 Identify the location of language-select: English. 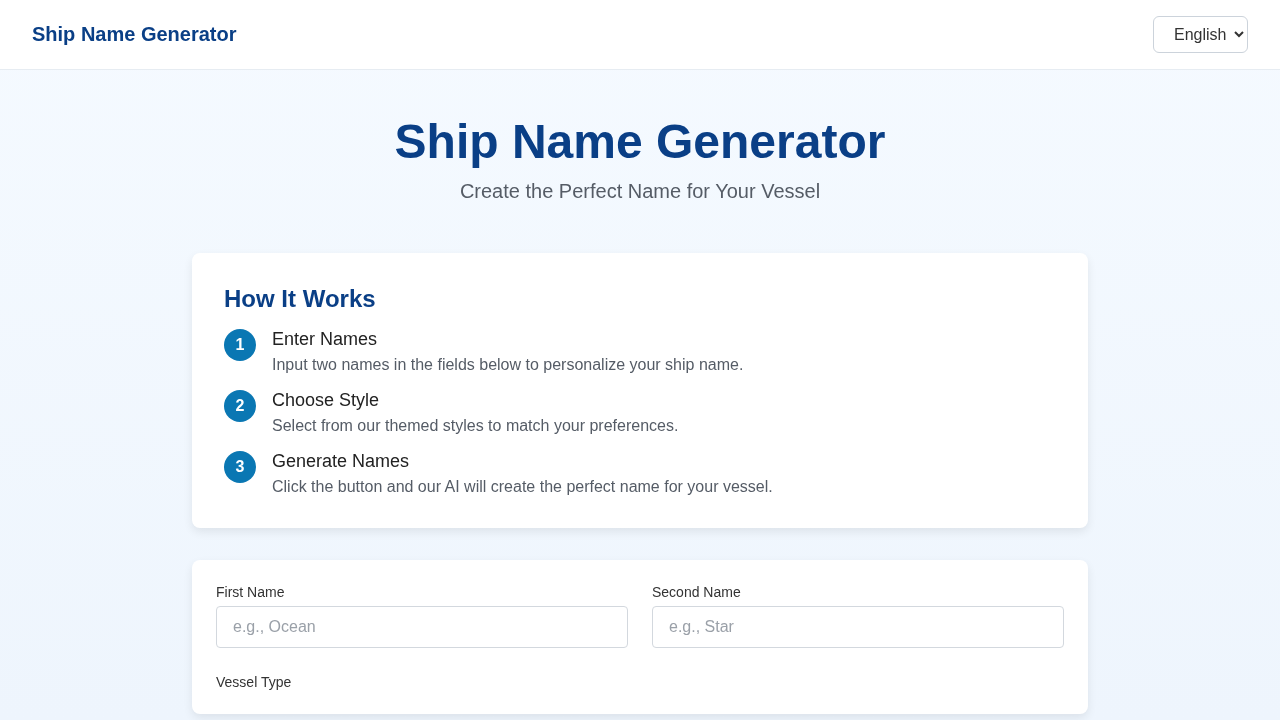
(1200, 34).